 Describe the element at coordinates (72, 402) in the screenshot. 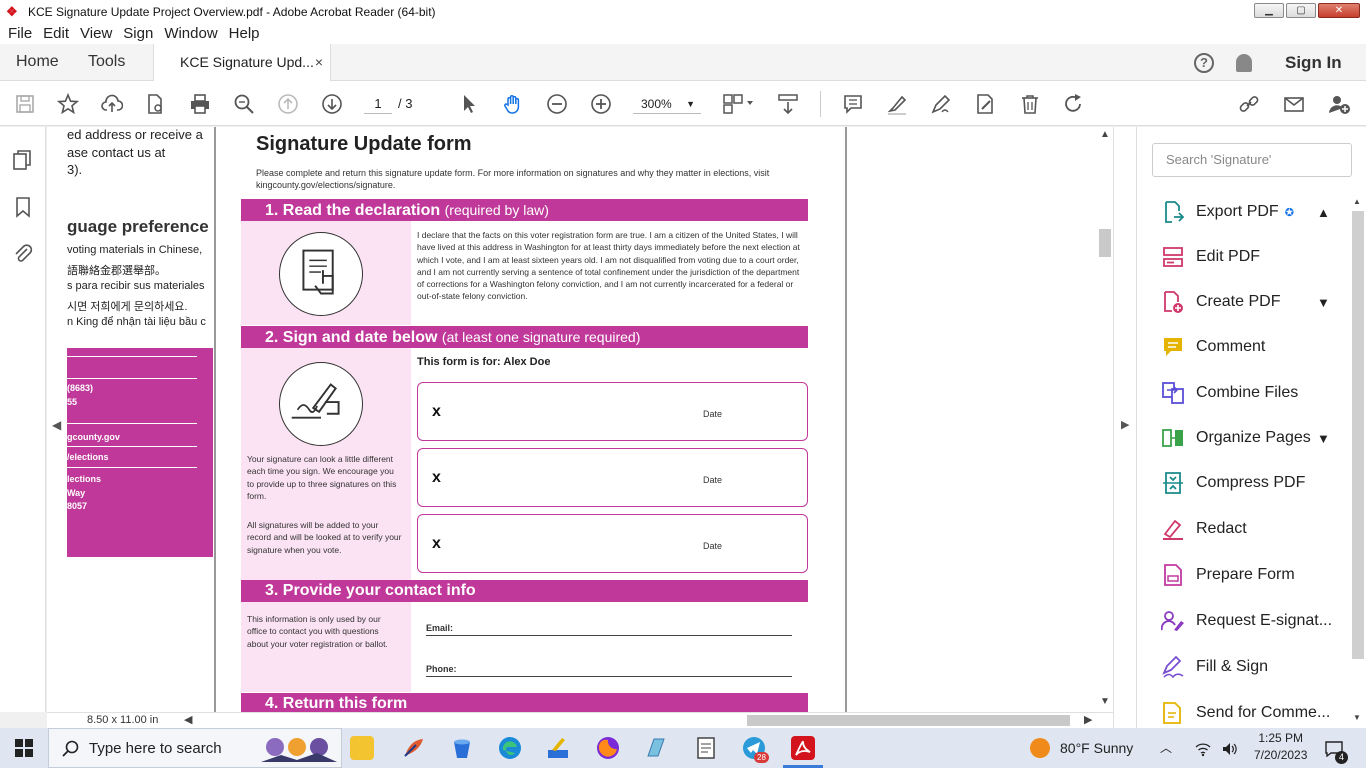

I see `band-text: 55` at that location.